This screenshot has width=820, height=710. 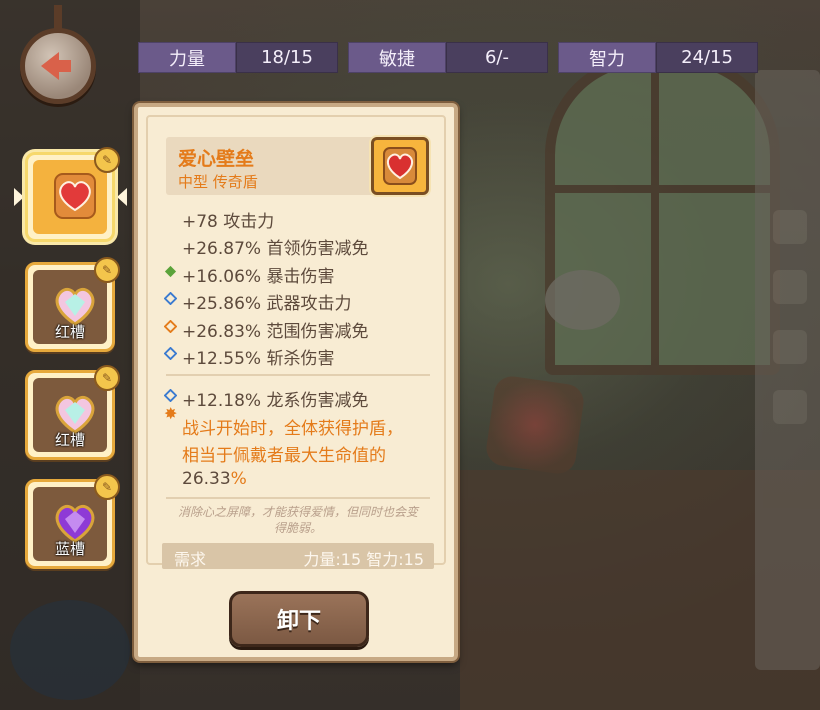 I want to click on item-icon, so click(x=400, y=166).